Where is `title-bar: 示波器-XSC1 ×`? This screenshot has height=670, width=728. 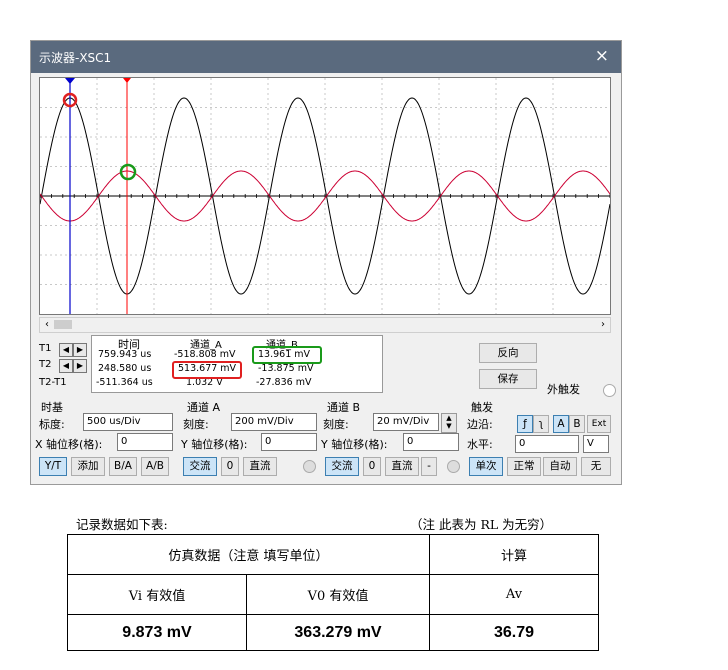 title-bar: 示波器-XSC1 × is located at coordinates (326, 57).